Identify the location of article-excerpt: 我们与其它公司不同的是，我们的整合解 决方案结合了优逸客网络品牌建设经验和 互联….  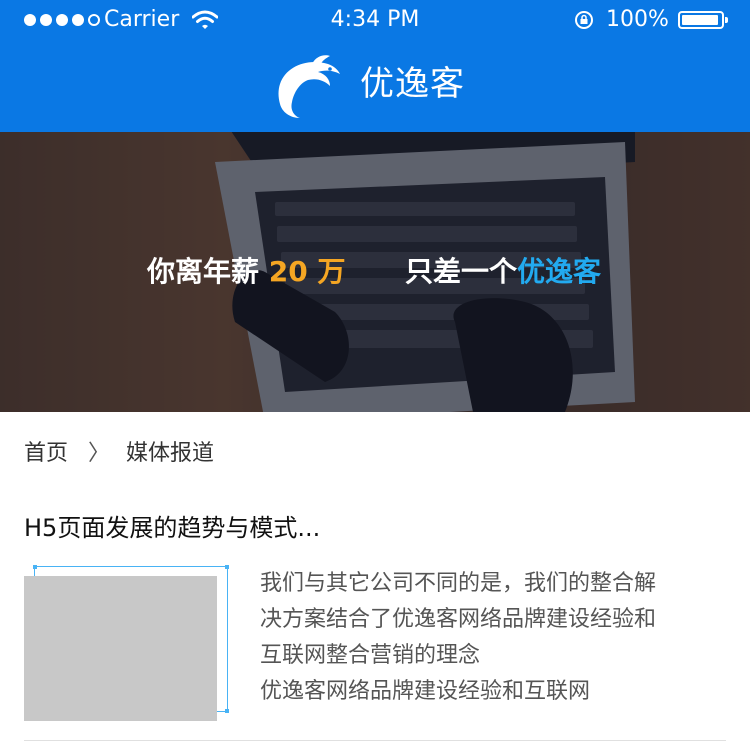
(495, 638).